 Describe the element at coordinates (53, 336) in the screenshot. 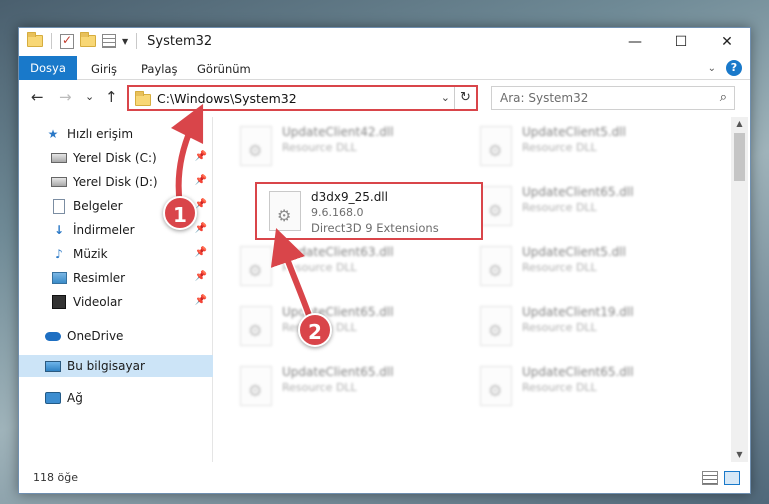

I see `cloud-icon` at that location.